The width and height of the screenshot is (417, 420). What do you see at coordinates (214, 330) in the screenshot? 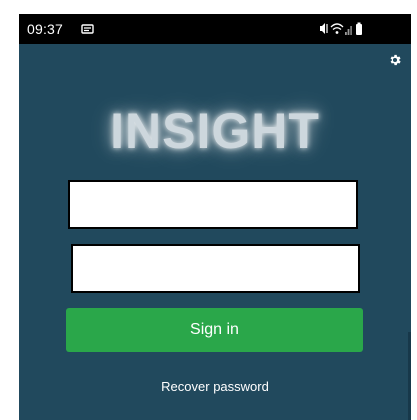
I see `sign-in-button: Sign in` at bounding box center [214, 330].